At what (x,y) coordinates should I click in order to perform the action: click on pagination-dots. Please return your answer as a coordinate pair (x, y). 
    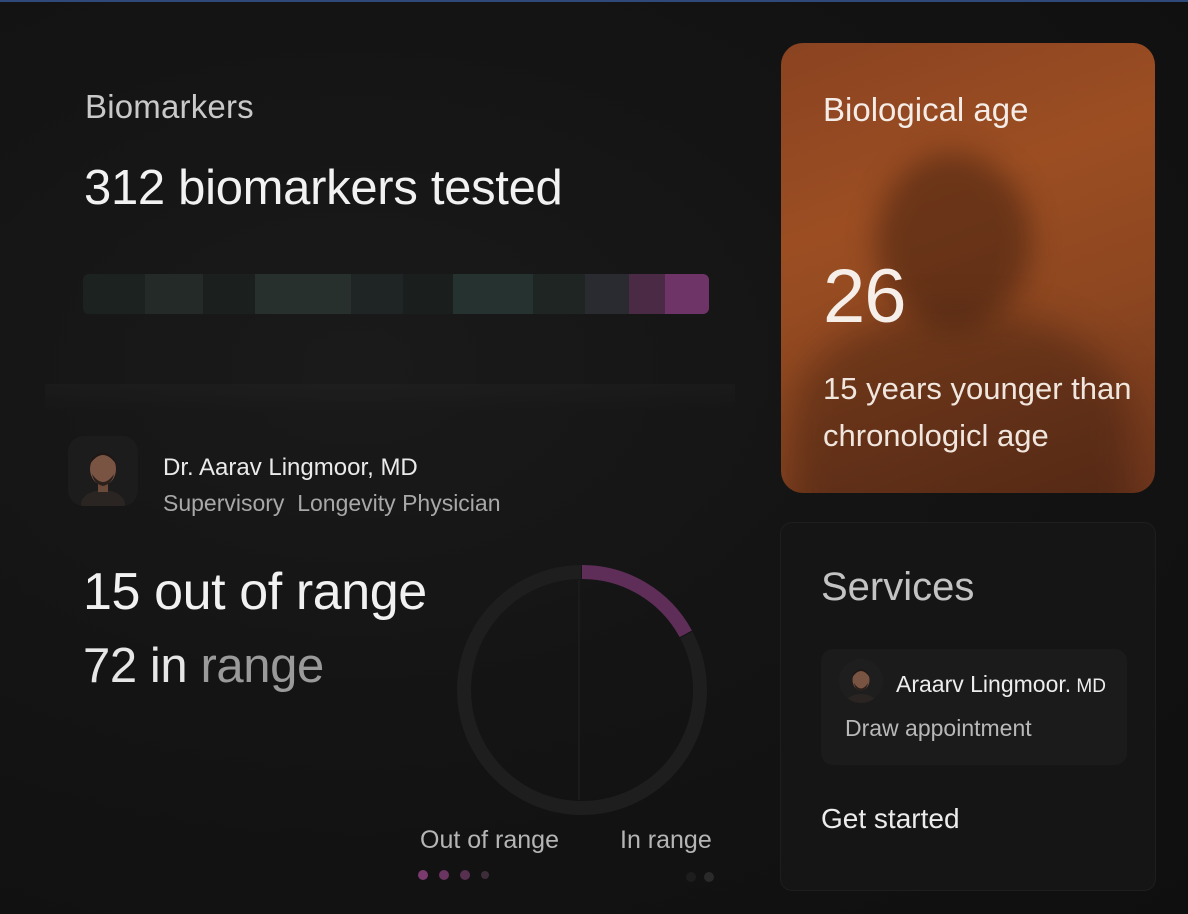
    Looking at the image, I should click on (453, 875).